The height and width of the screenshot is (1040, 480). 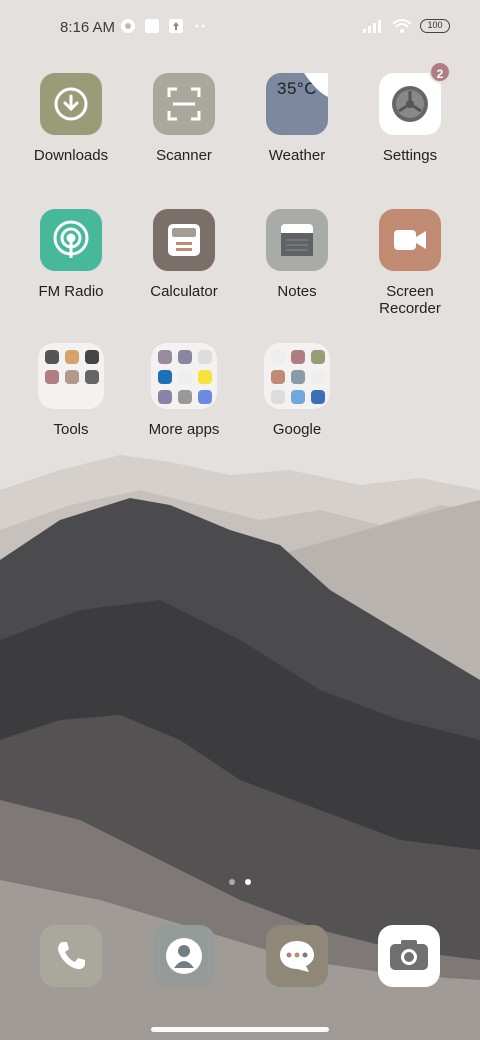 I want to click on app-settings: 2 Settings, so click(x=410, y=112).